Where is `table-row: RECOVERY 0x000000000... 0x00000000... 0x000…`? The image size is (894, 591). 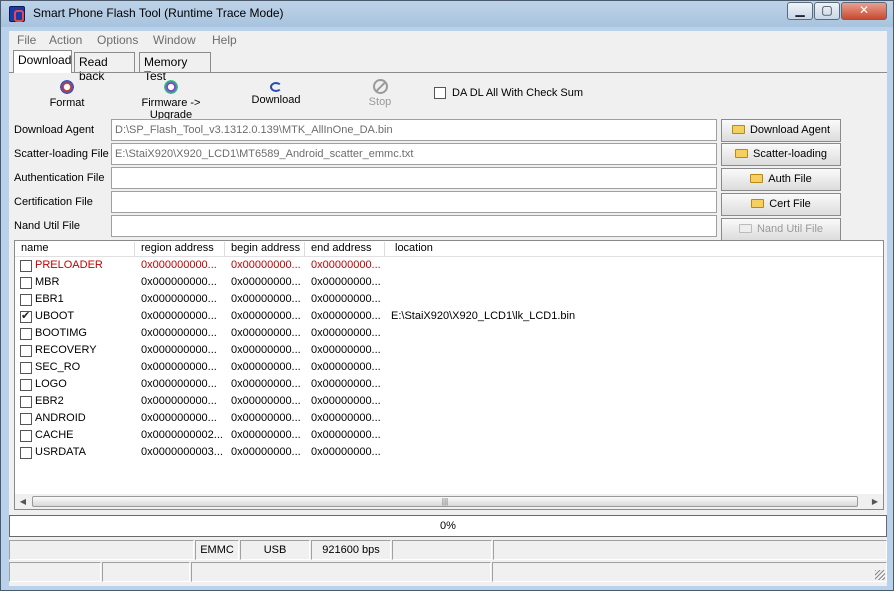
table-row: RECOVERY 0x000000000... 0x00000000... 0x000… is located at coordinates (449, 351).